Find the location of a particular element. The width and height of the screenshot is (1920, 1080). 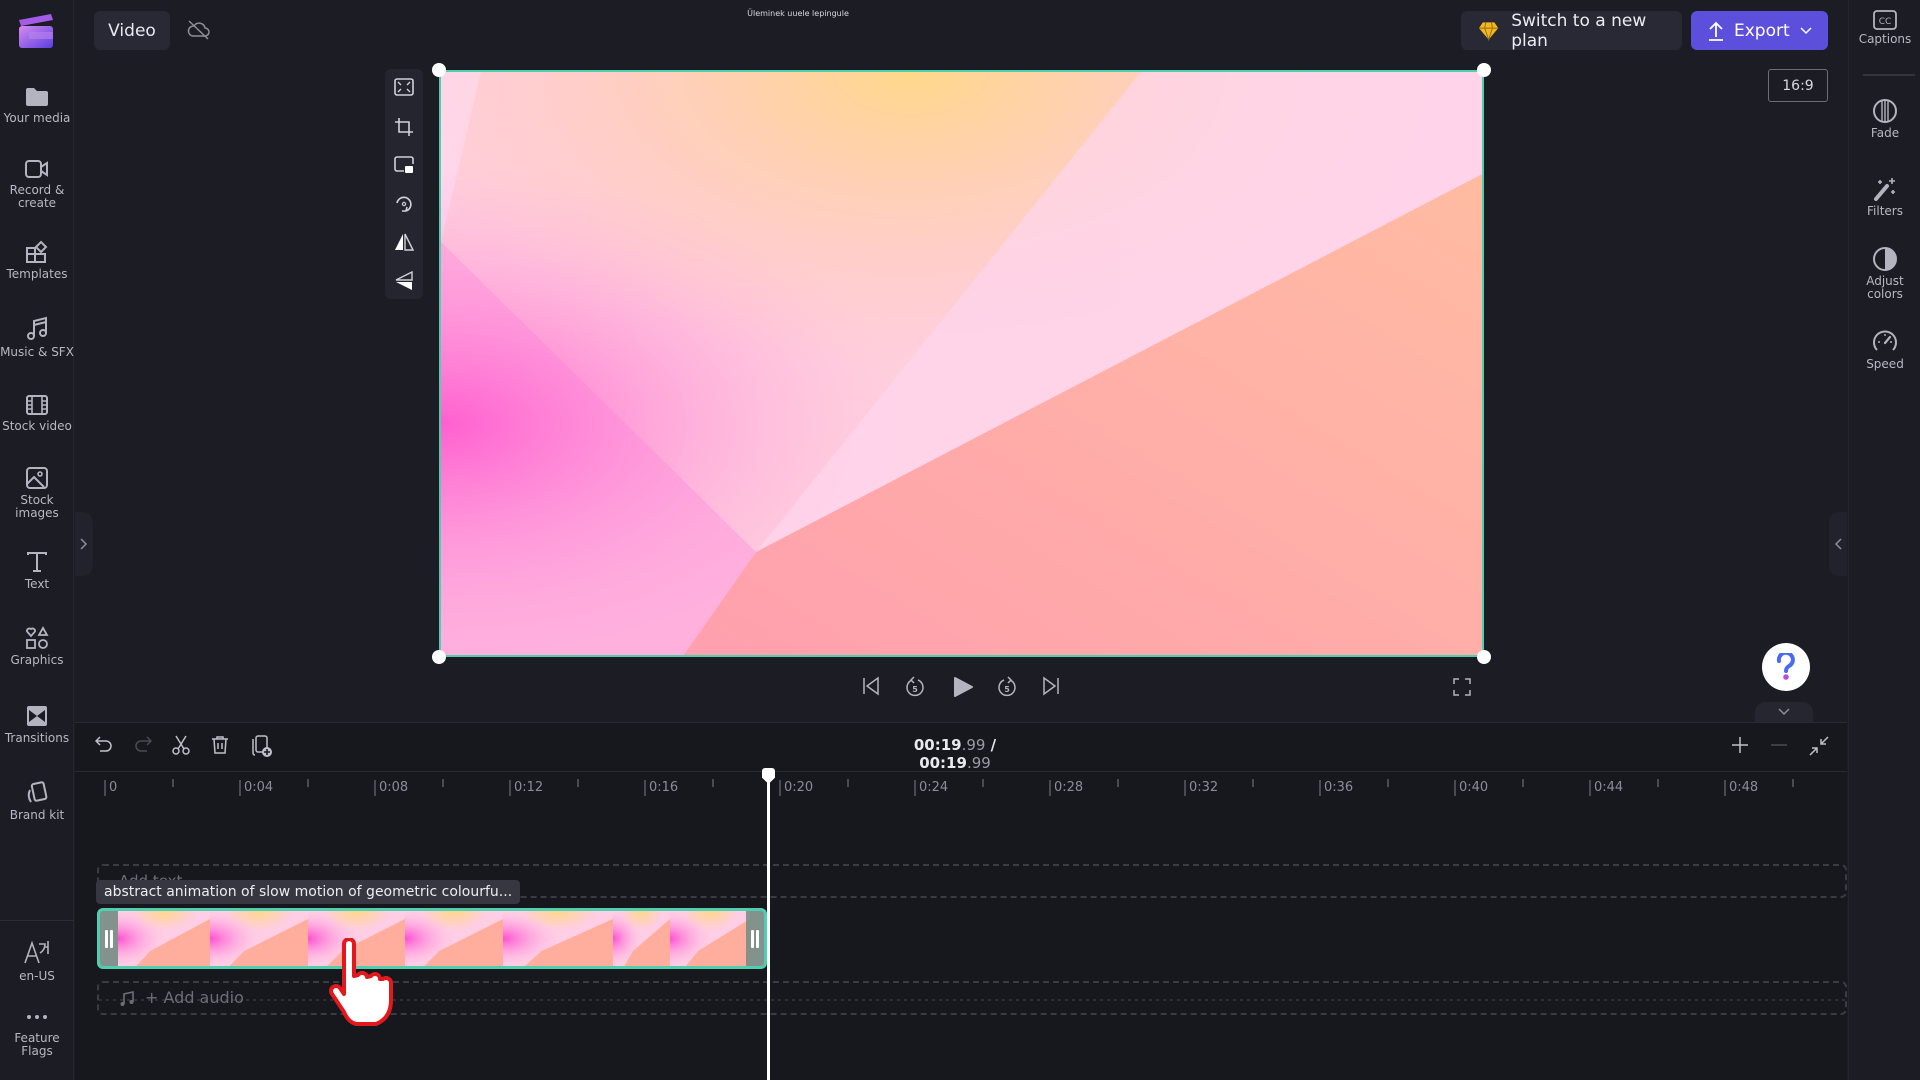

expand-right-panel-button is located at coordinates (1838, 544).